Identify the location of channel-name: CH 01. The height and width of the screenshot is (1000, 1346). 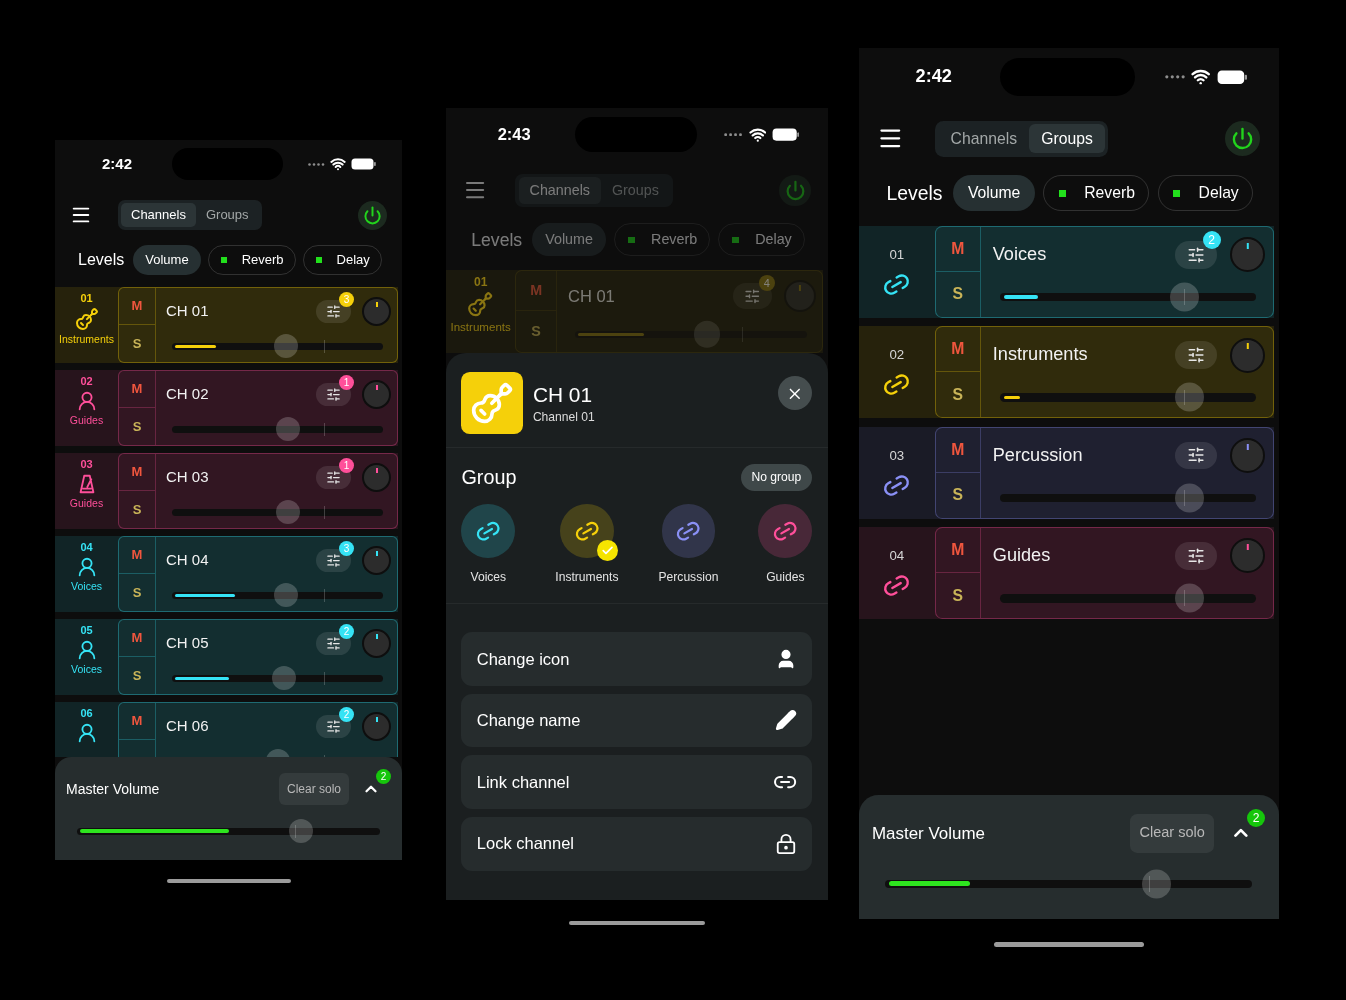
(187, 310).